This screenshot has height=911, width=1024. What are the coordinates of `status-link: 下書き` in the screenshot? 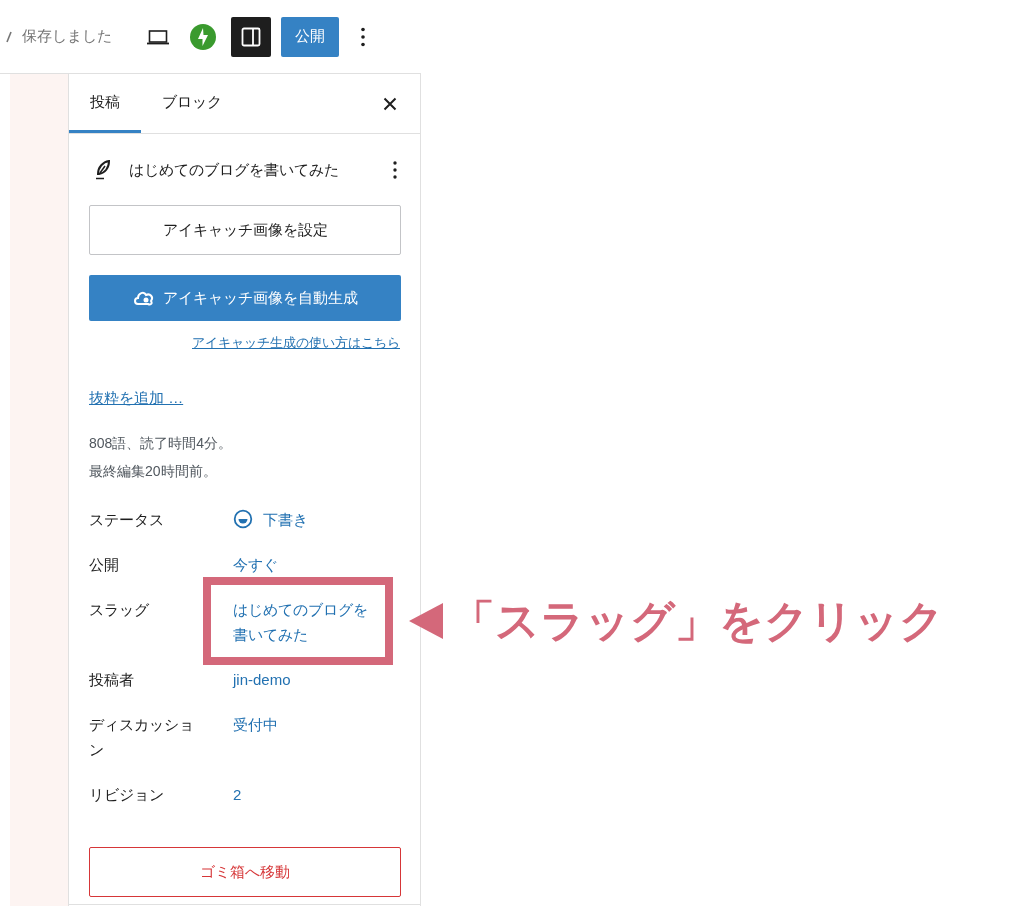 It's located at (285, 519).